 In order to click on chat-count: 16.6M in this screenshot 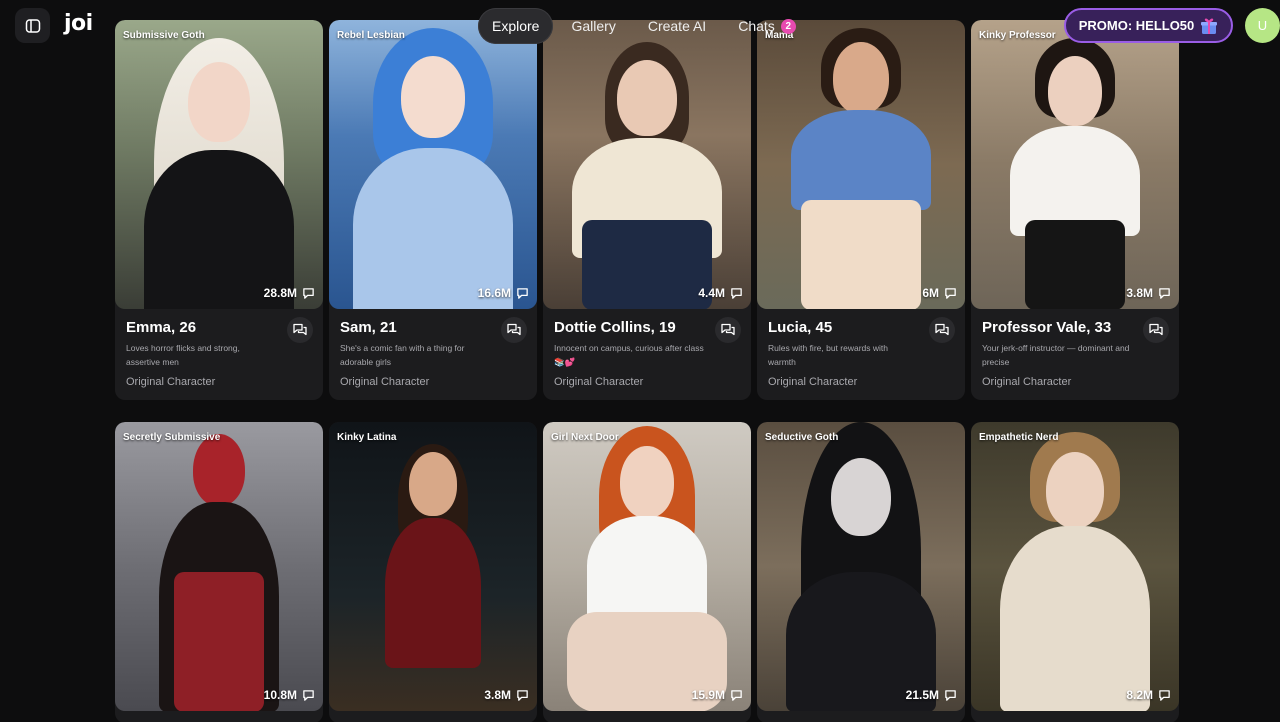, I will do `click(503, 293)`.